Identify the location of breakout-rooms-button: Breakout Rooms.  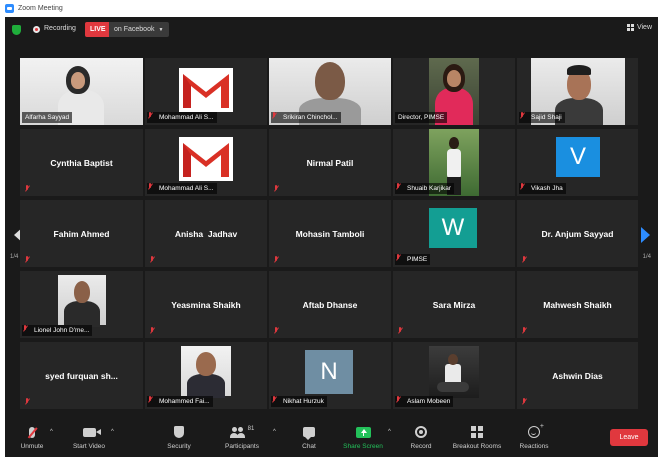
(477, 437).